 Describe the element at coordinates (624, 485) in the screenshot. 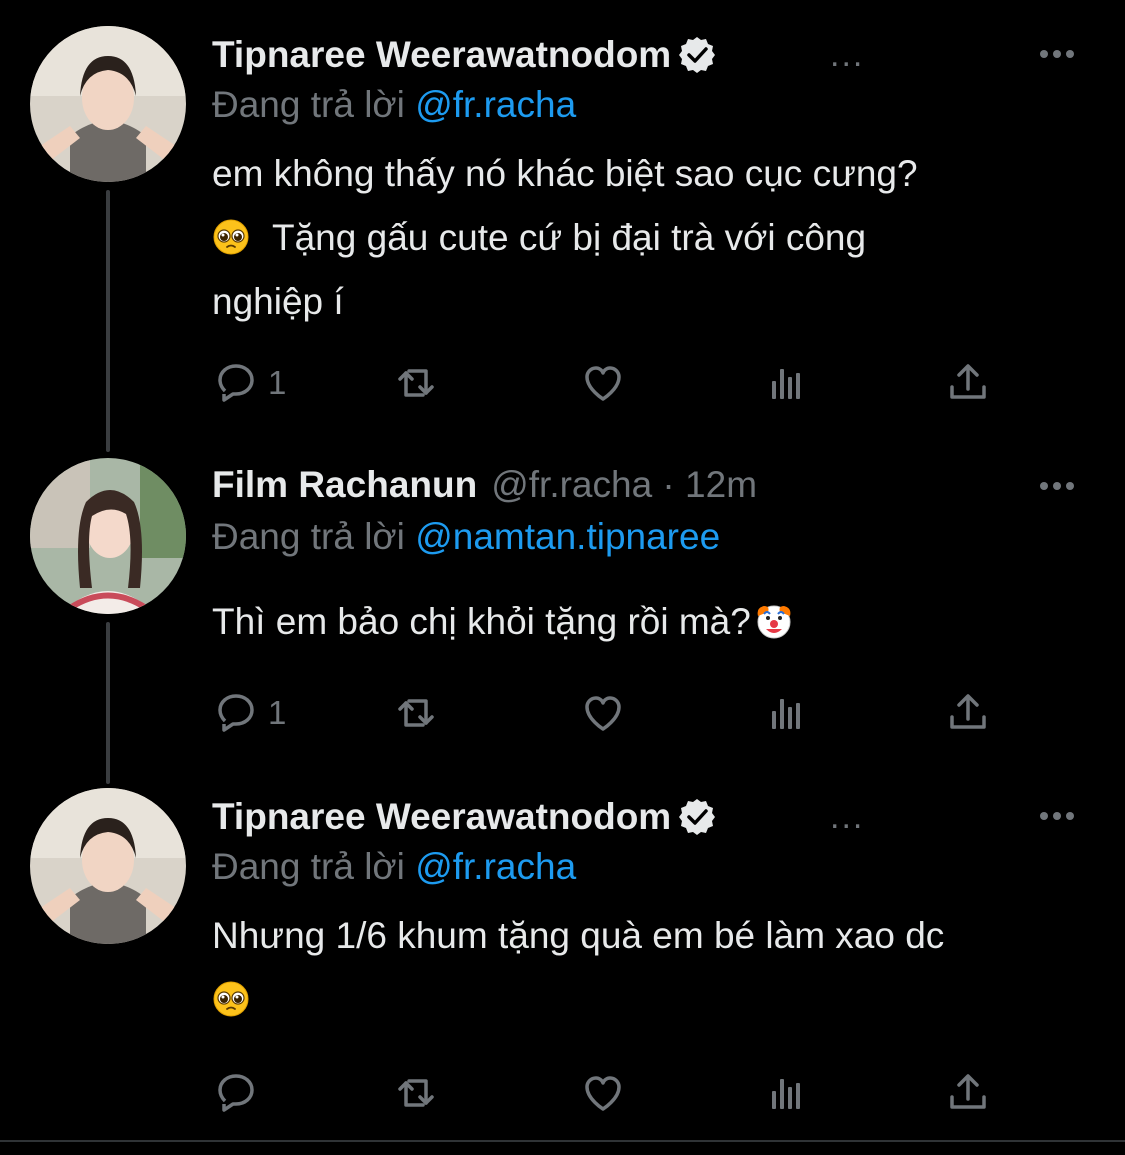

I see `handle-and-time: @fr.racha · 12m` at that location.